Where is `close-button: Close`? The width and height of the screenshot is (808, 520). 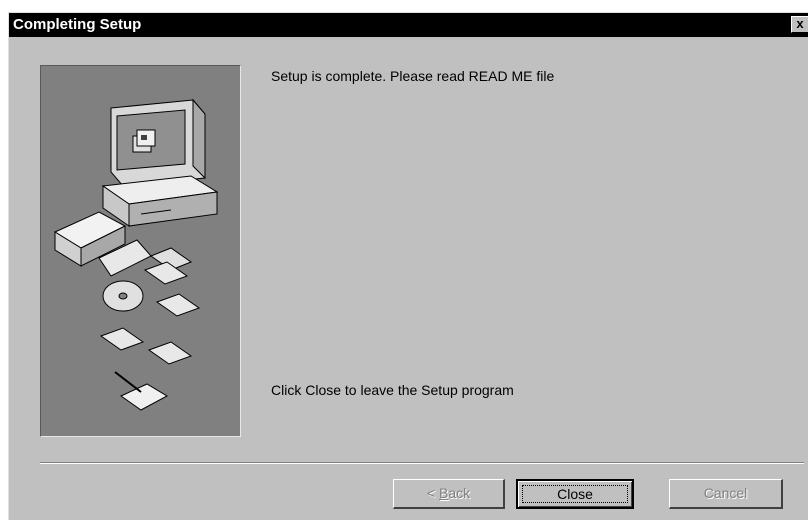
close-button: Close is located at coordinates (575, 494).